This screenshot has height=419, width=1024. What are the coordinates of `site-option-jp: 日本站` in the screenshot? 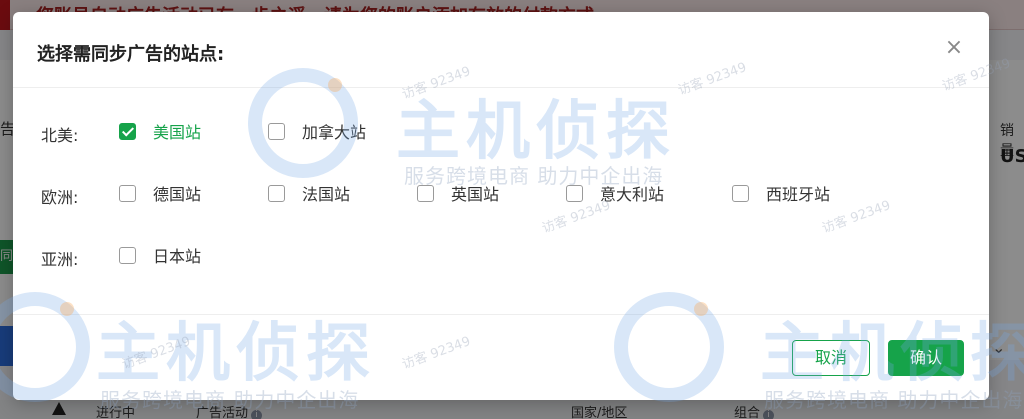 It's located at (160, 255).